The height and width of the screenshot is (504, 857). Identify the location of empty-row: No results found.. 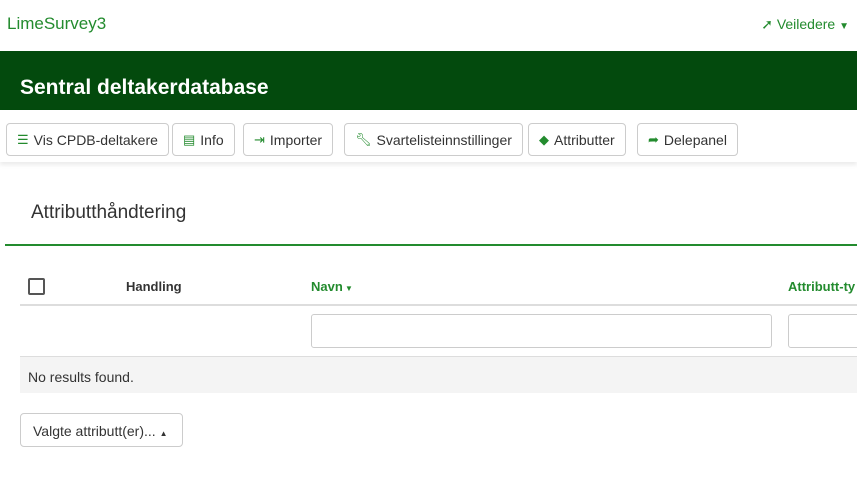
(438, 374).